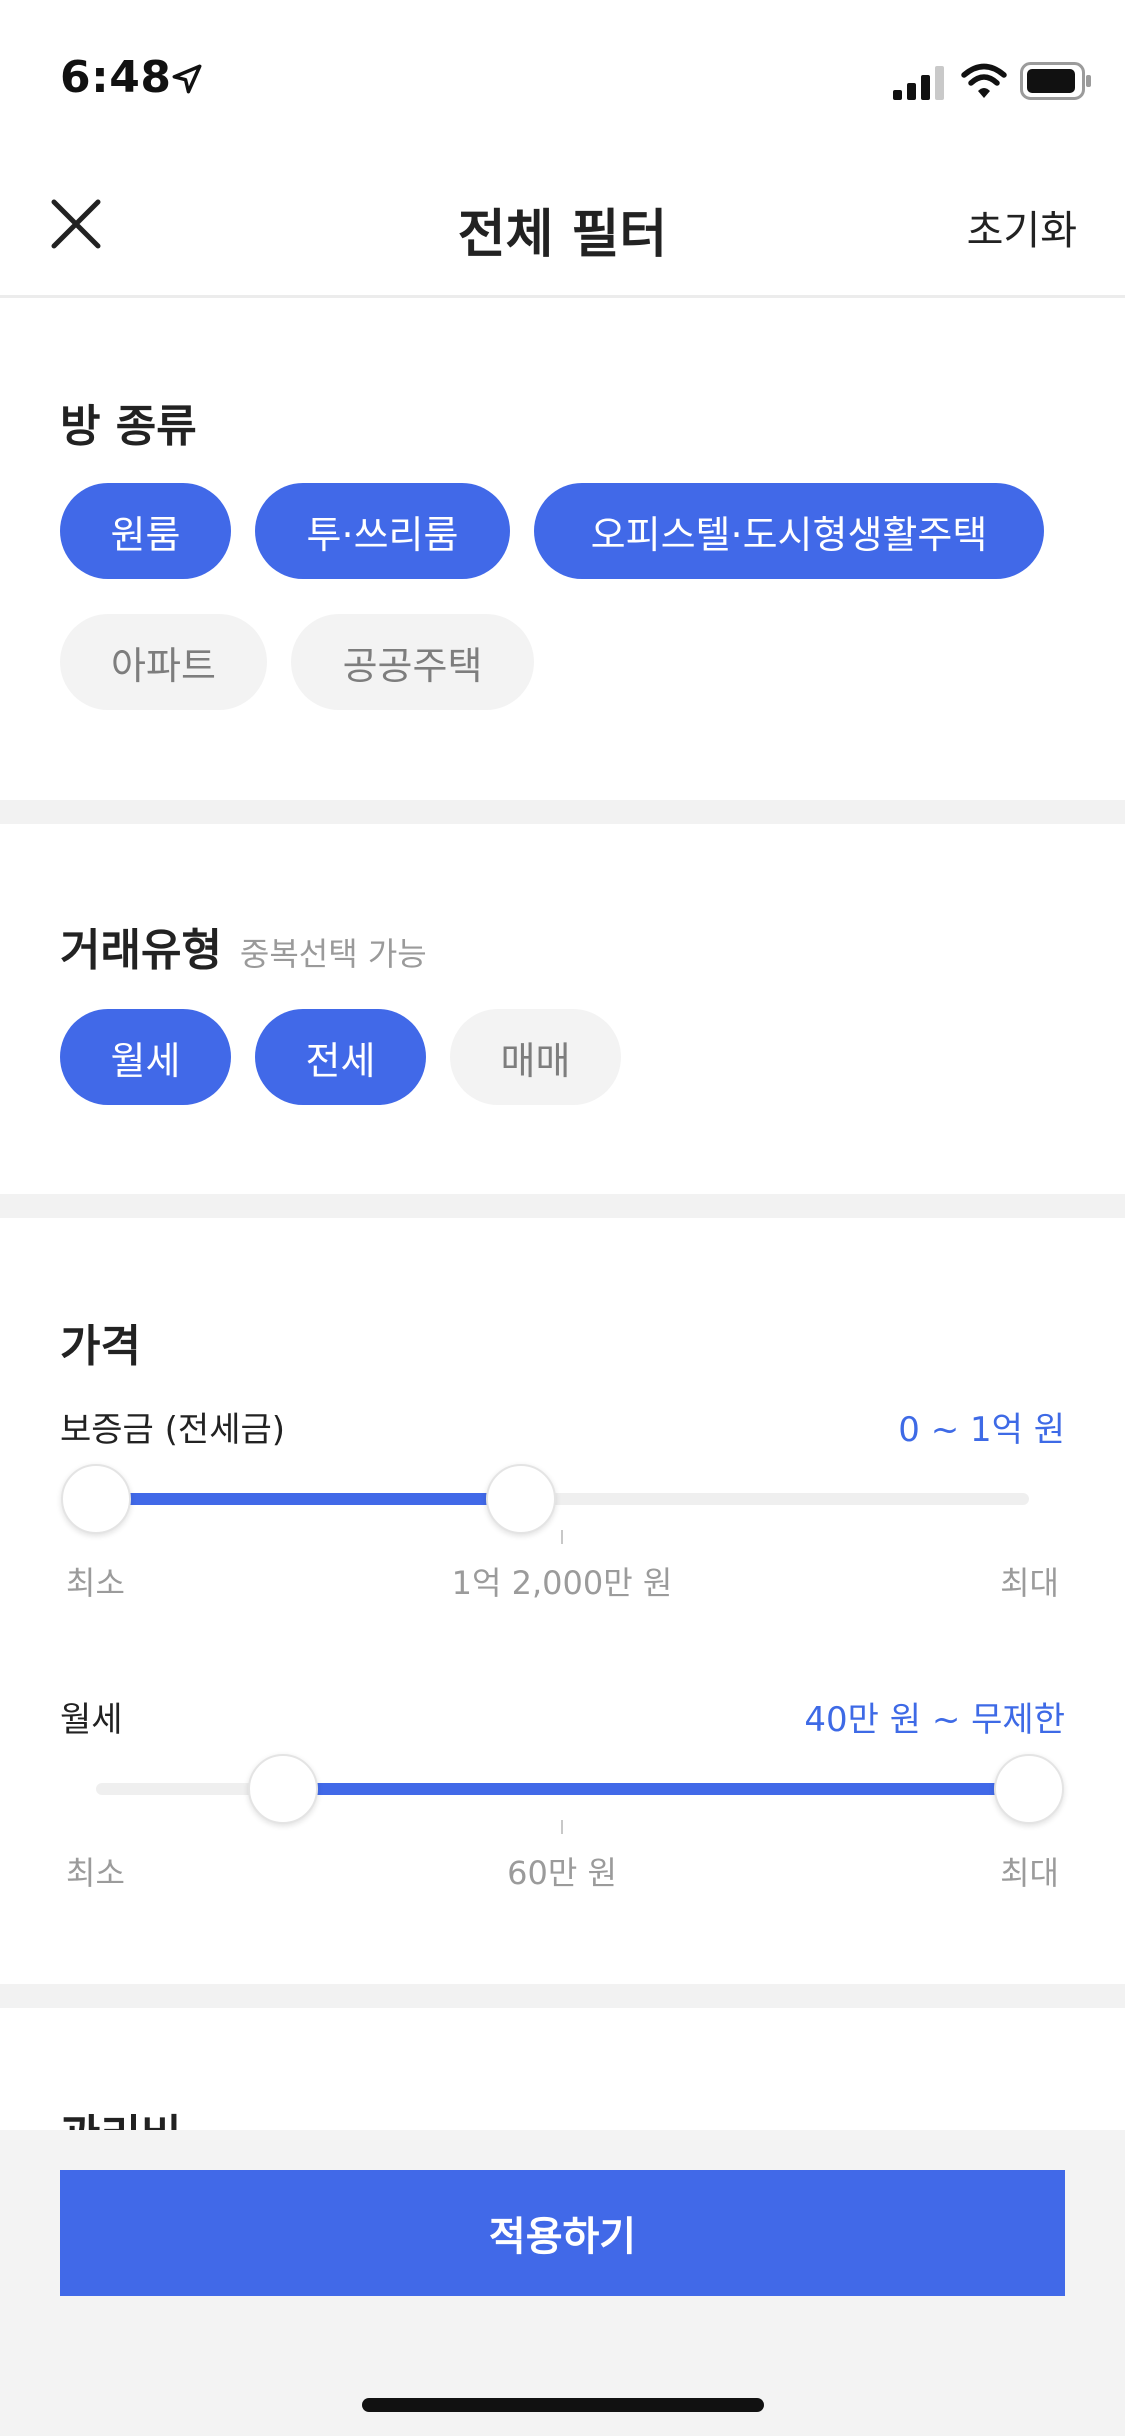 The image size is (1125, 2436). What do you see at coordinates (141, 950) in the screenshot?
I see `deal-type-title-text: 거래유형` at bounding box center [141, 950].